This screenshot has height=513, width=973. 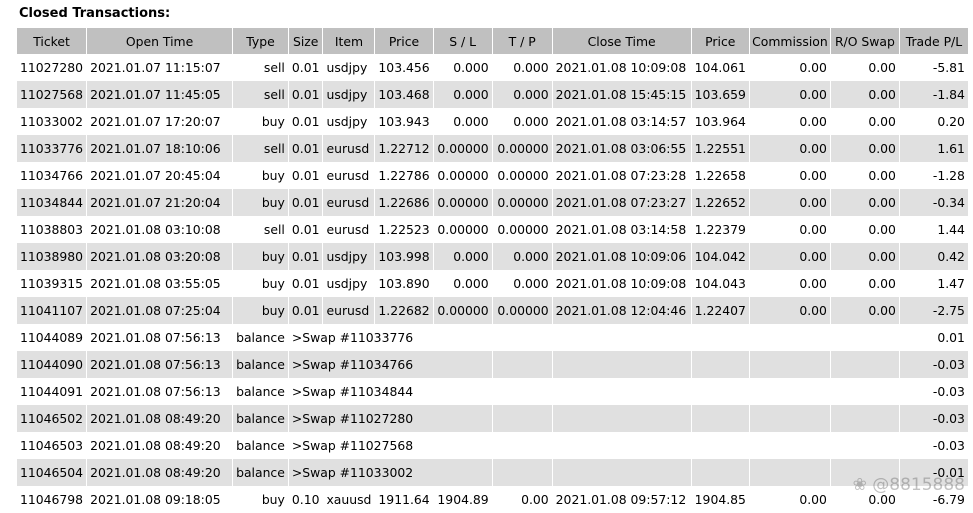 What do you see at coordinates (52, 337) in the screenshot?
I see `ticket-cell: 11044089` at bounding box center [52, 337].